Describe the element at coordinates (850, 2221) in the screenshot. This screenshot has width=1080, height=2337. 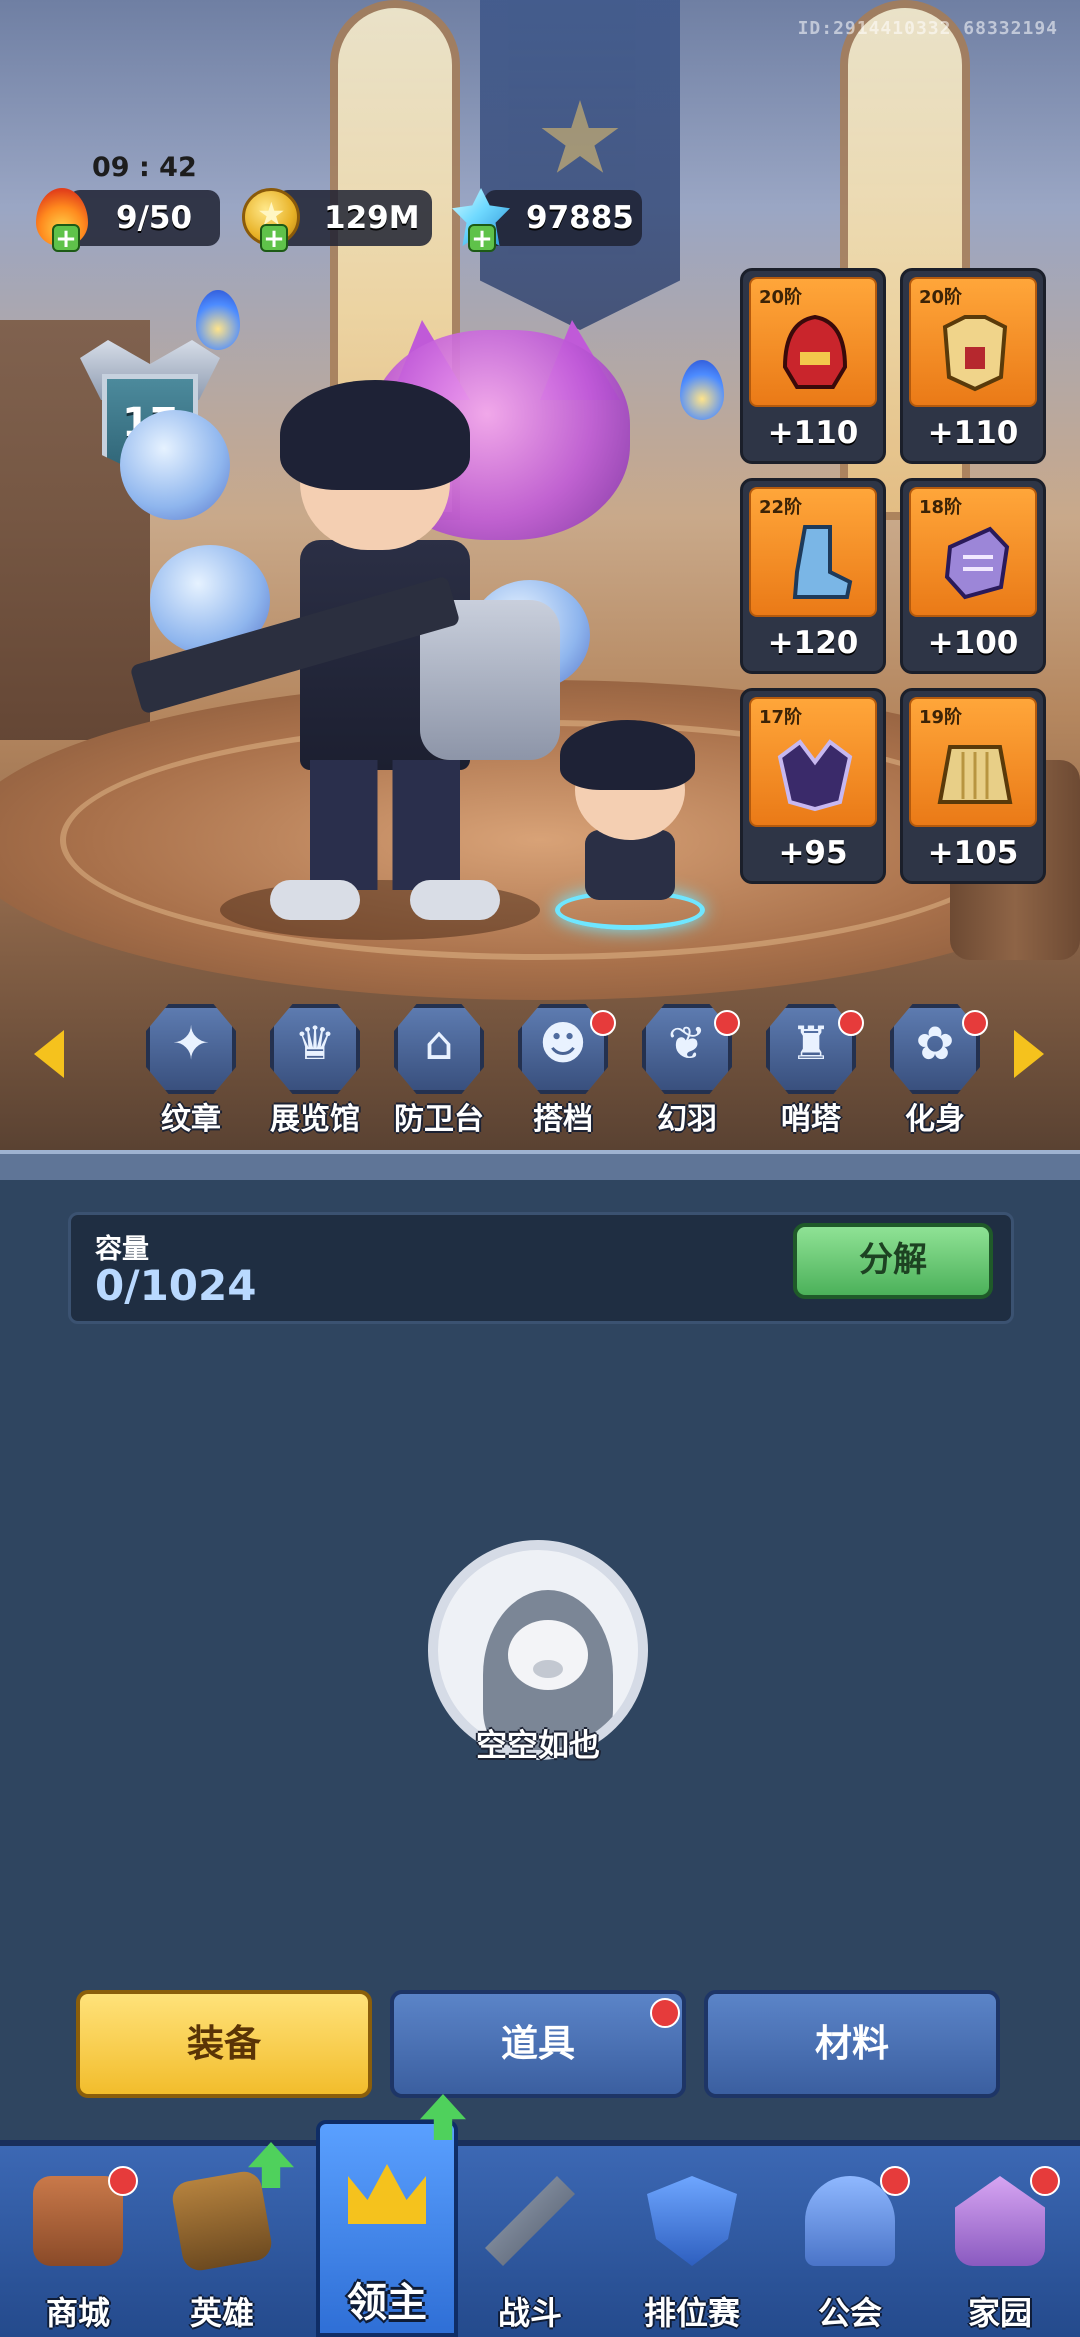
I see `guild-fountain-icon` at that location.